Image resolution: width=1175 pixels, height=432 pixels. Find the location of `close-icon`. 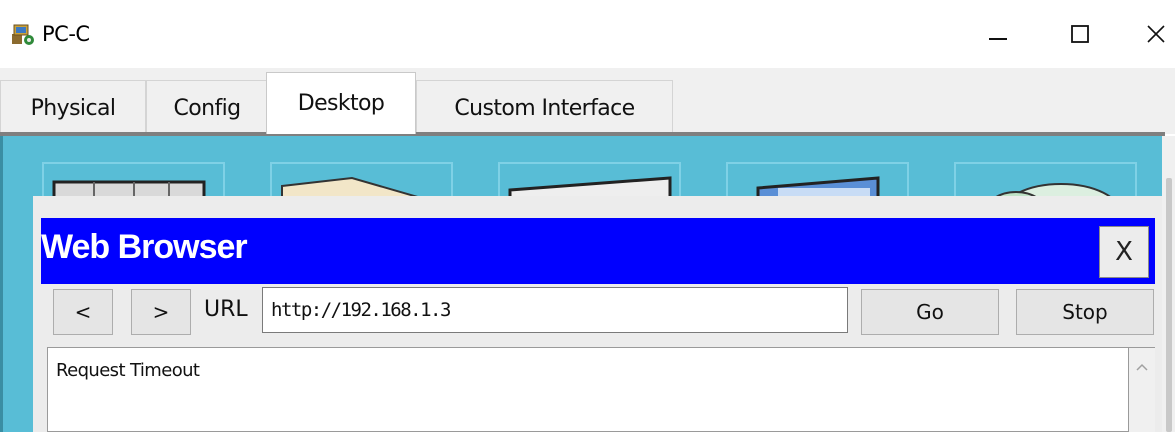

close-icon is located at coordinates (1155, 34).